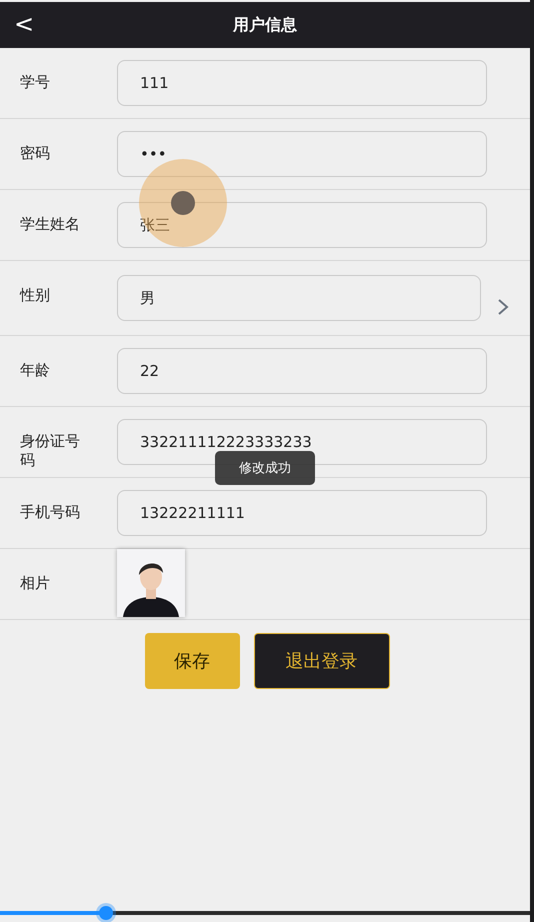  Describe the element at coordinates (35, 153) in the screenshot. I see `field-label: 密码` at that location.